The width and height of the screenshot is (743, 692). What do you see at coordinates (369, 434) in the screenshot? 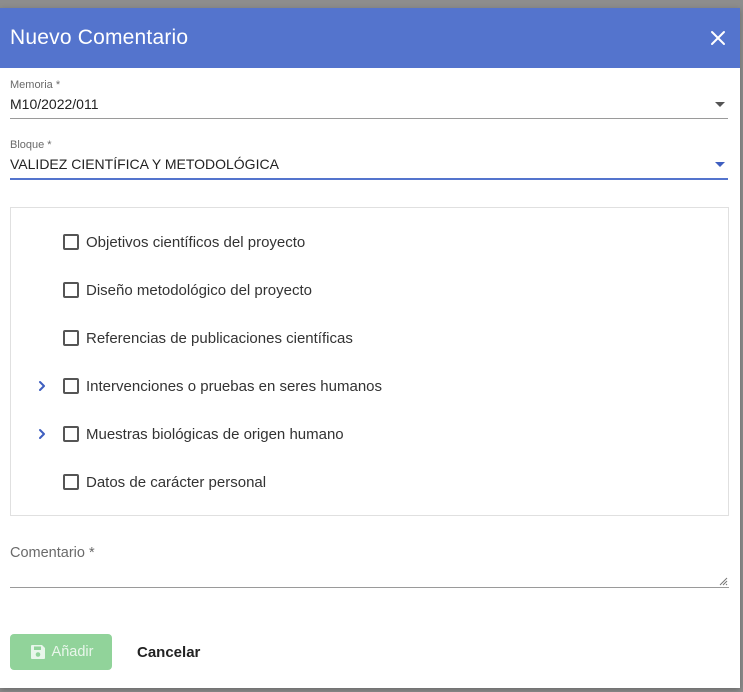
I see `tree-item: Muestras biológicas de origen humano` at bounding box center [369, 434].